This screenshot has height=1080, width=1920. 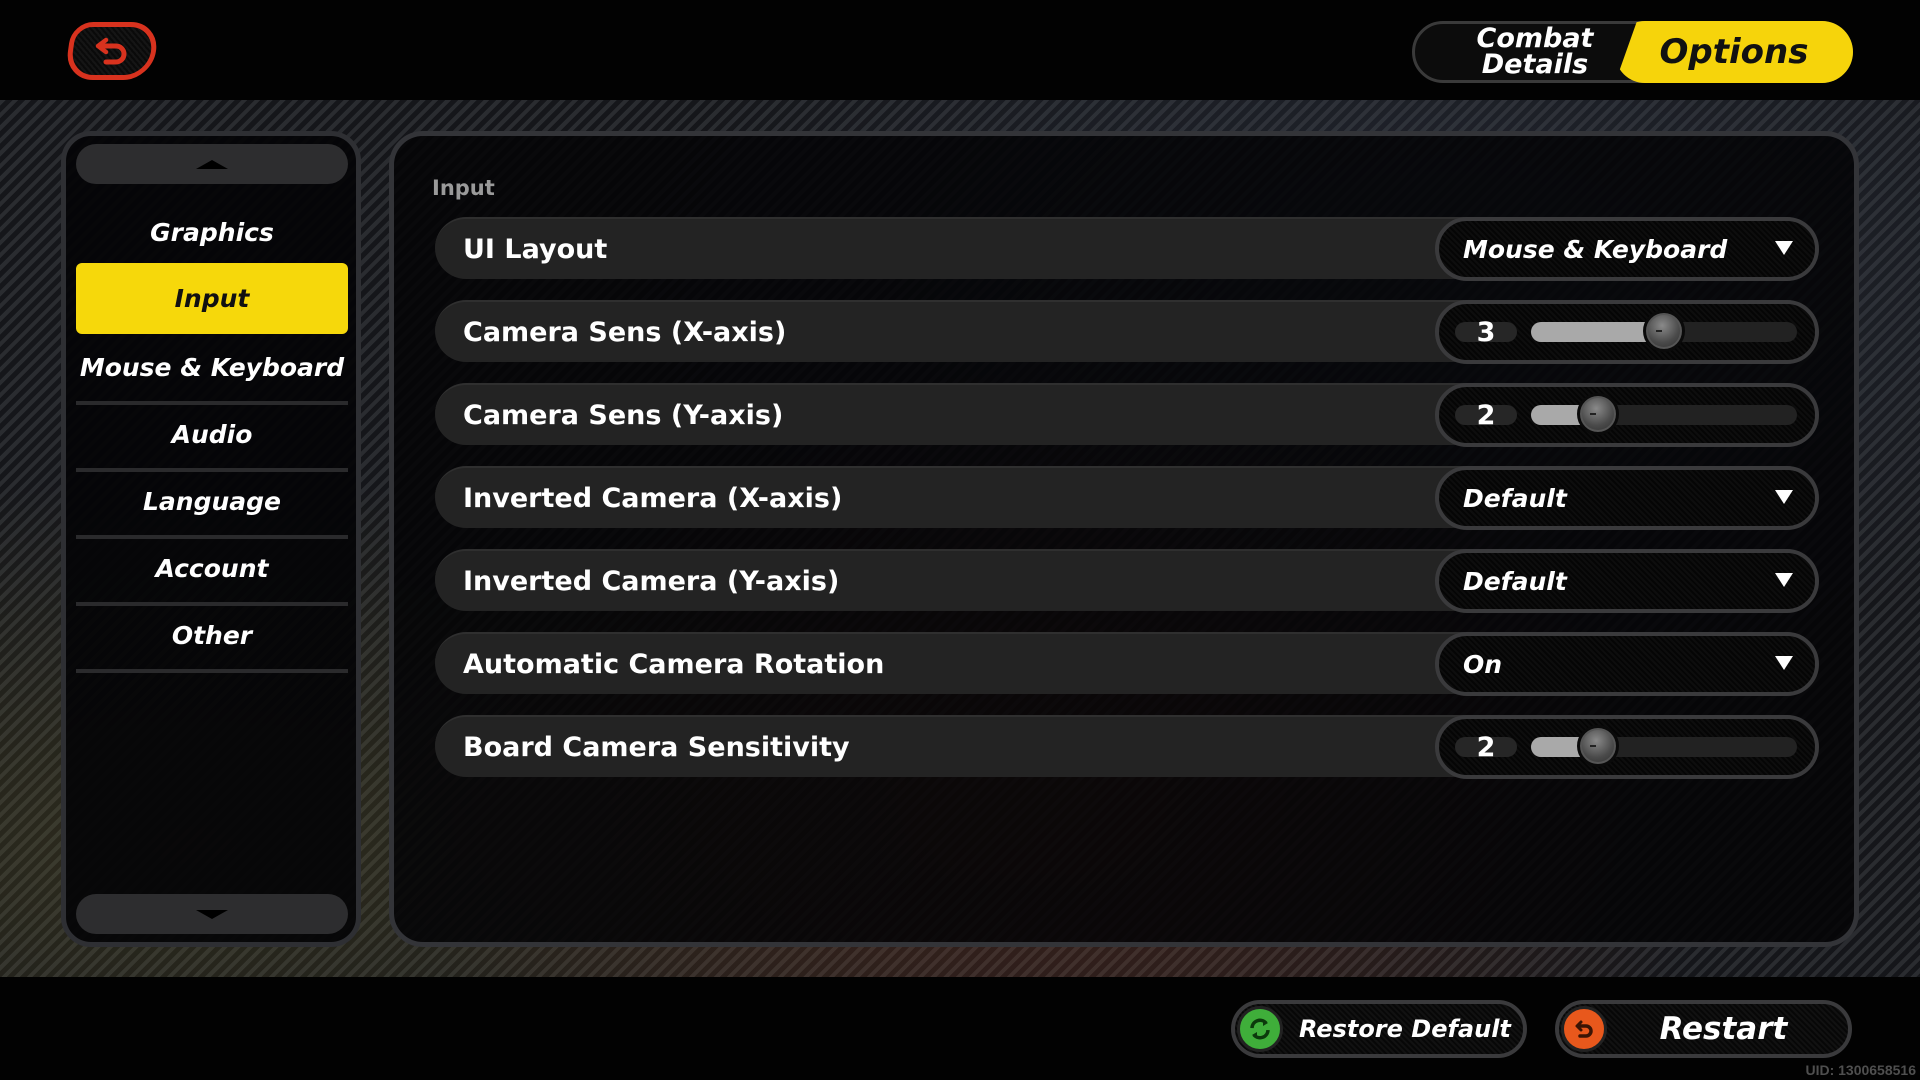 What do you see at coordinates (1860, 1070) in the screenshot?
I see `uid-label: UID: 1300658516` at bounding box center [1860, 1070].